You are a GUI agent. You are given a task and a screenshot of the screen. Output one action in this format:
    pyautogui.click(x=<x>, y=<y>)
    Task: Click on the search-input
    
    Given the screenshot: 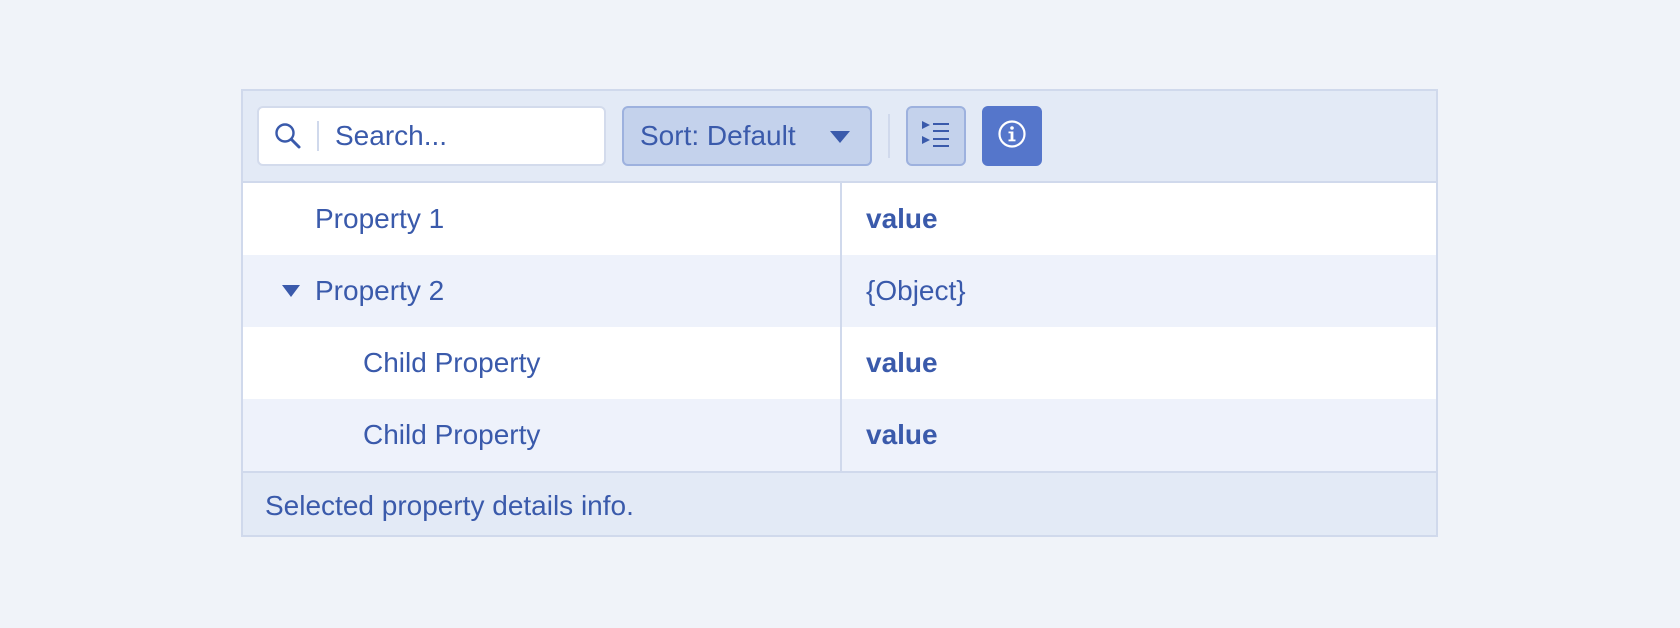 What is the action you would take?
    pyautogui.click(x=458, y=136)
    